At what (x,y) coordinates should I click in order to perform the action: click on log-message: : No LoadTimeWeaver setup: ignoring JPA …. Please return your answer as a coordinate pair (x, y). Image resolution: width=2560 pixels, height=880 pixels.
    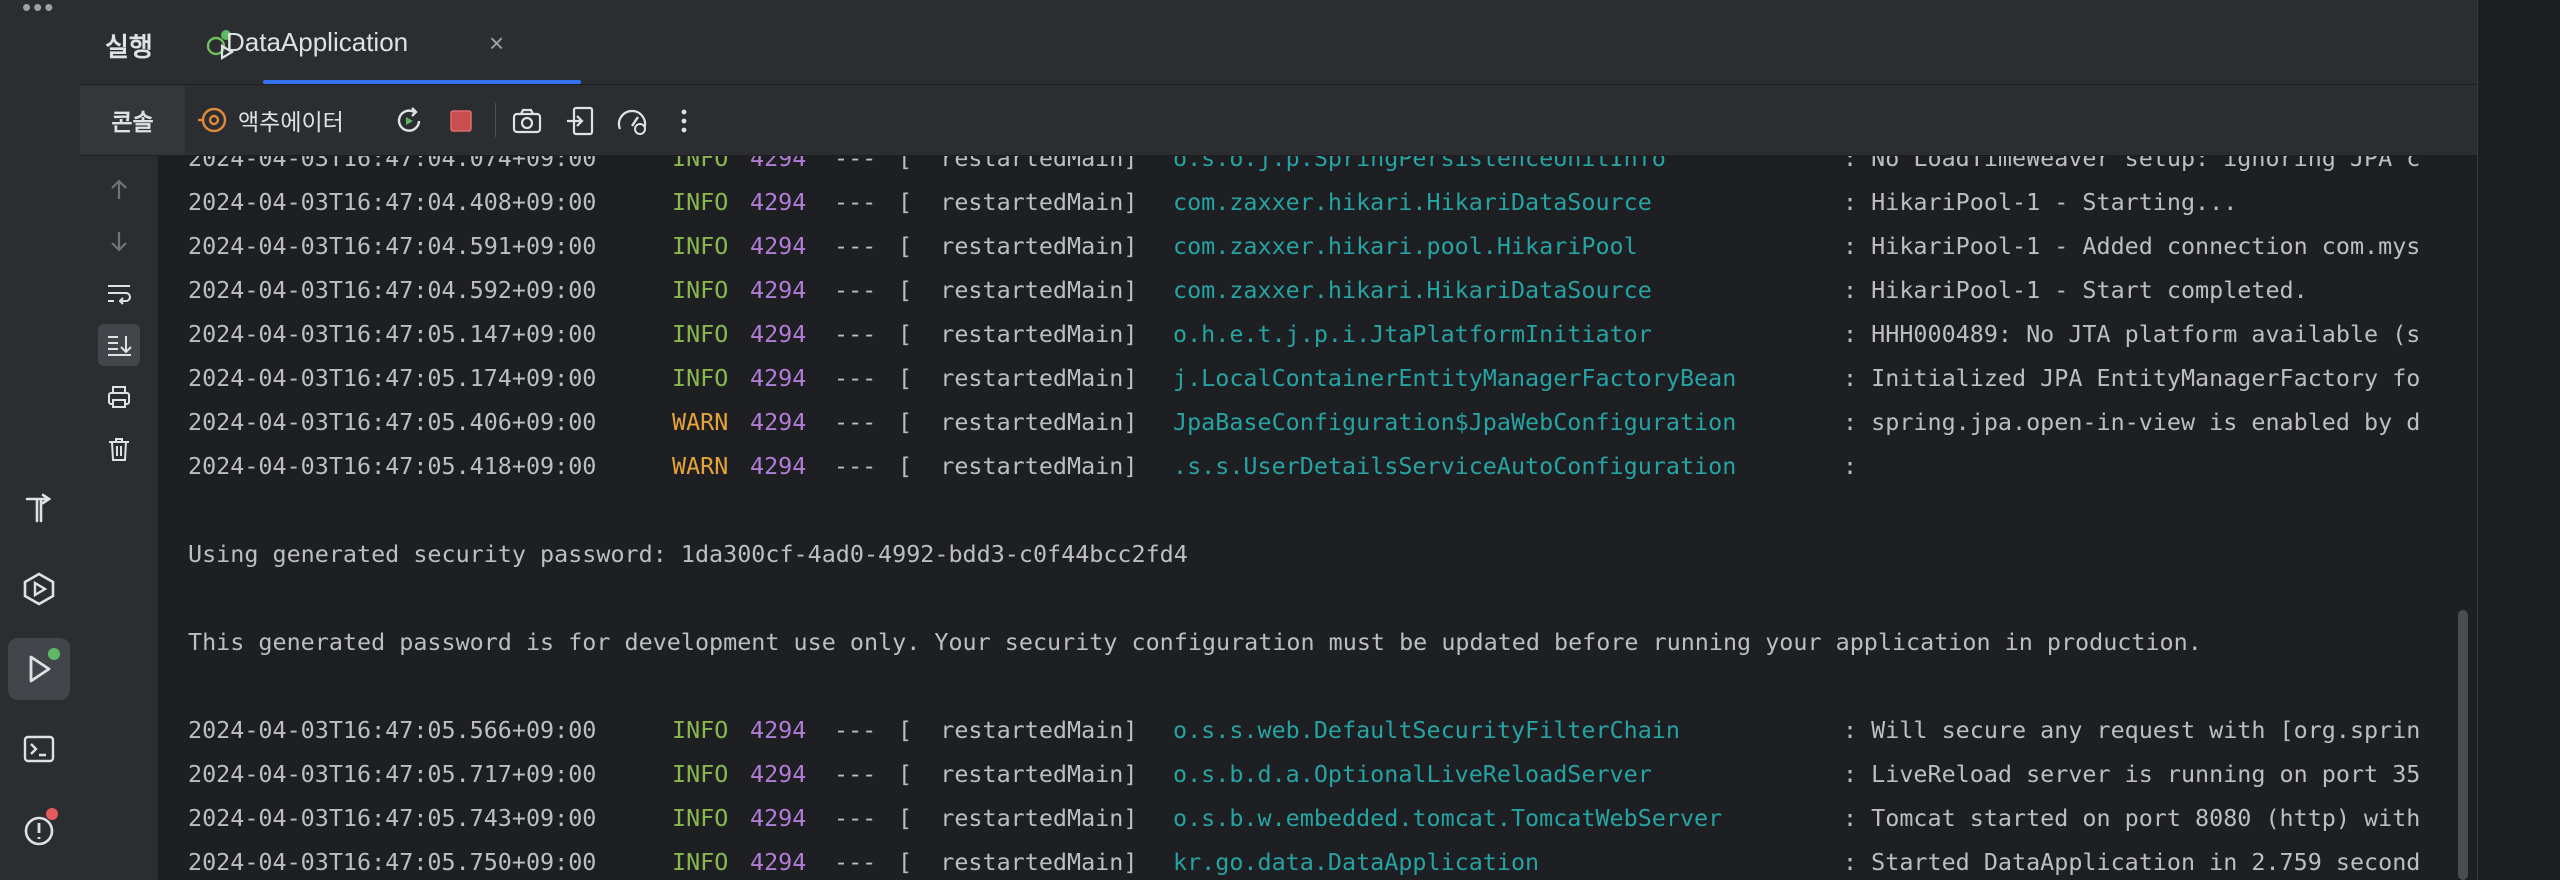
    Looking at the image, I should click on (2132, 164).